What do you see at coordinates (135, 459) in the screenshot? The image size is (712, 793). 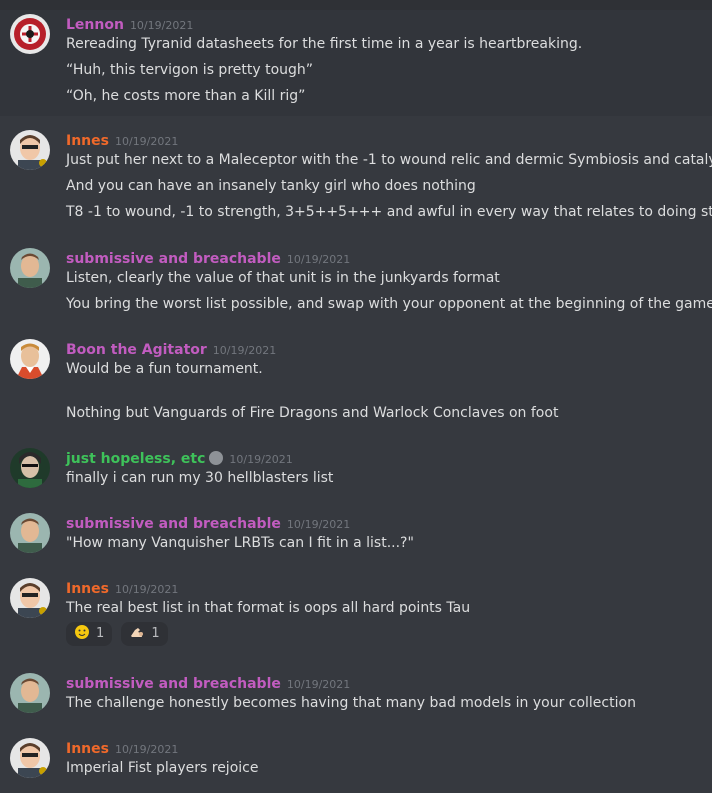 I see `author-name: just hopeless, etc` at bounding box center [135, 459].